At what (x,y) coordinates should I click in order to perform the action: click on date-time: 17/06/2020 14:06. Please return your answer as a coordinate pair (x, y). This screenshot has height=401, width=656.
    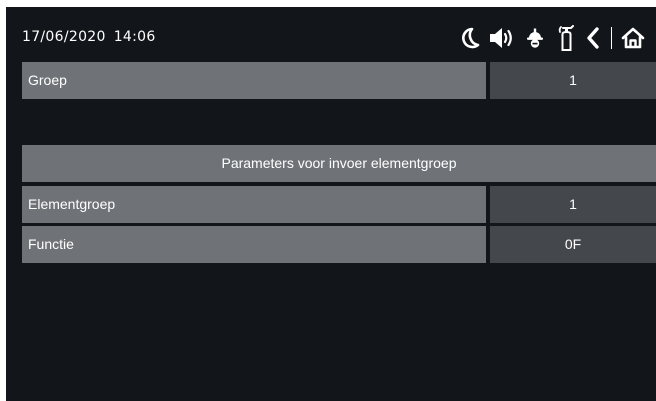
    Looking at the image, I should click on (89, 37).